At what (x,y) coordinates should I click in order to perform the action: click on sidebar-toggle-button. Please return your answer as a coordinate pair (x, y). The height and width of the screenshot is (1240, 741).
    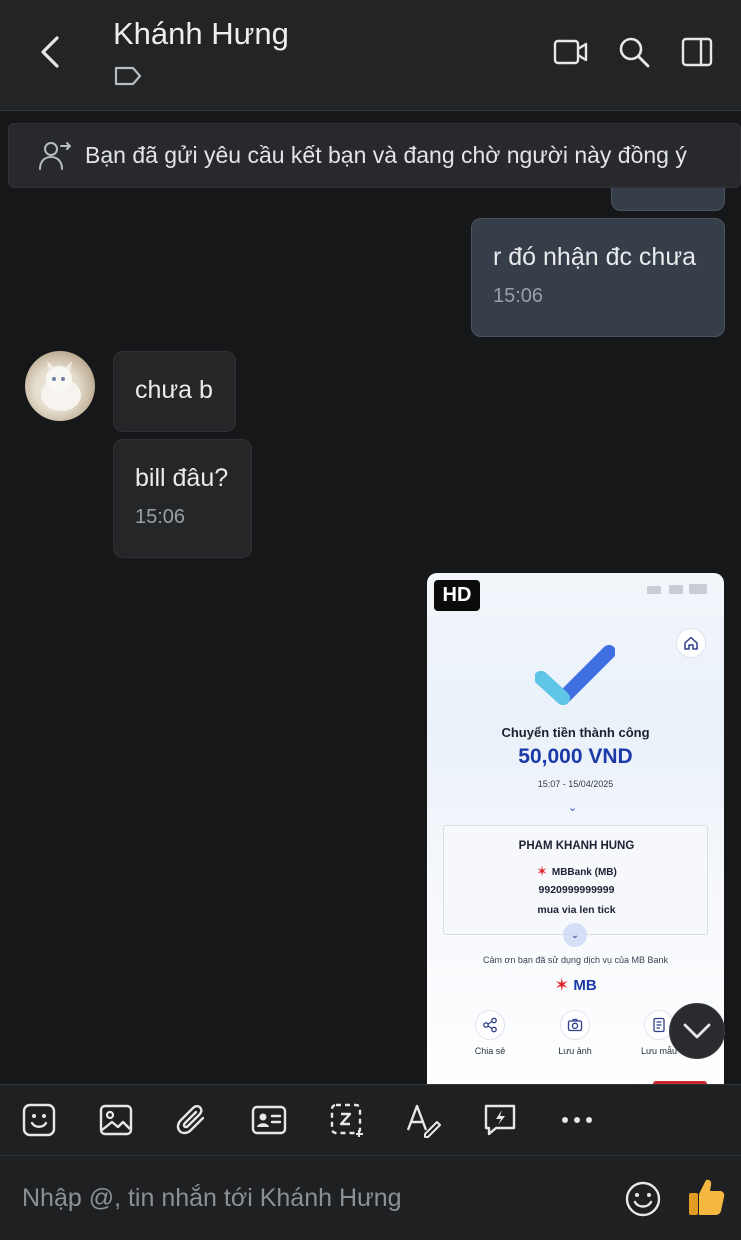
    Looking at the image, I should click on (697, 52).